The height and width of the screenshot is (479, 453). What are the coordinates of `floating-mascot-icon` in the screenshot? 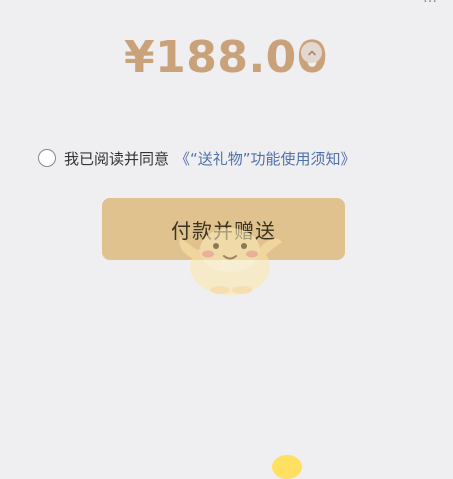 It's located at (287, 467).